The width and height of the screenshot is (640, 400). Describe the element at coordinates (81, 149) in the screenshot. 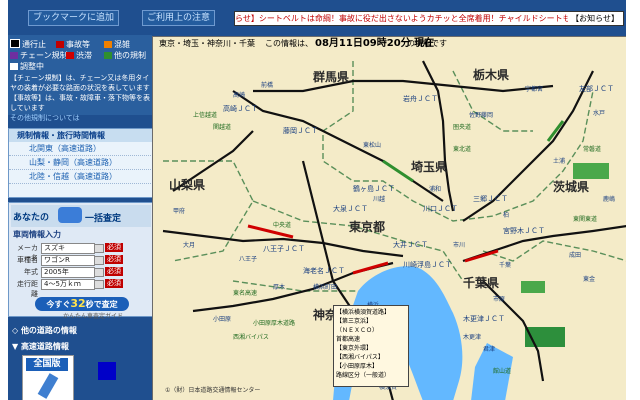

I see `regulation-link-kitakanto: 北関東（高速道路）` at that location.